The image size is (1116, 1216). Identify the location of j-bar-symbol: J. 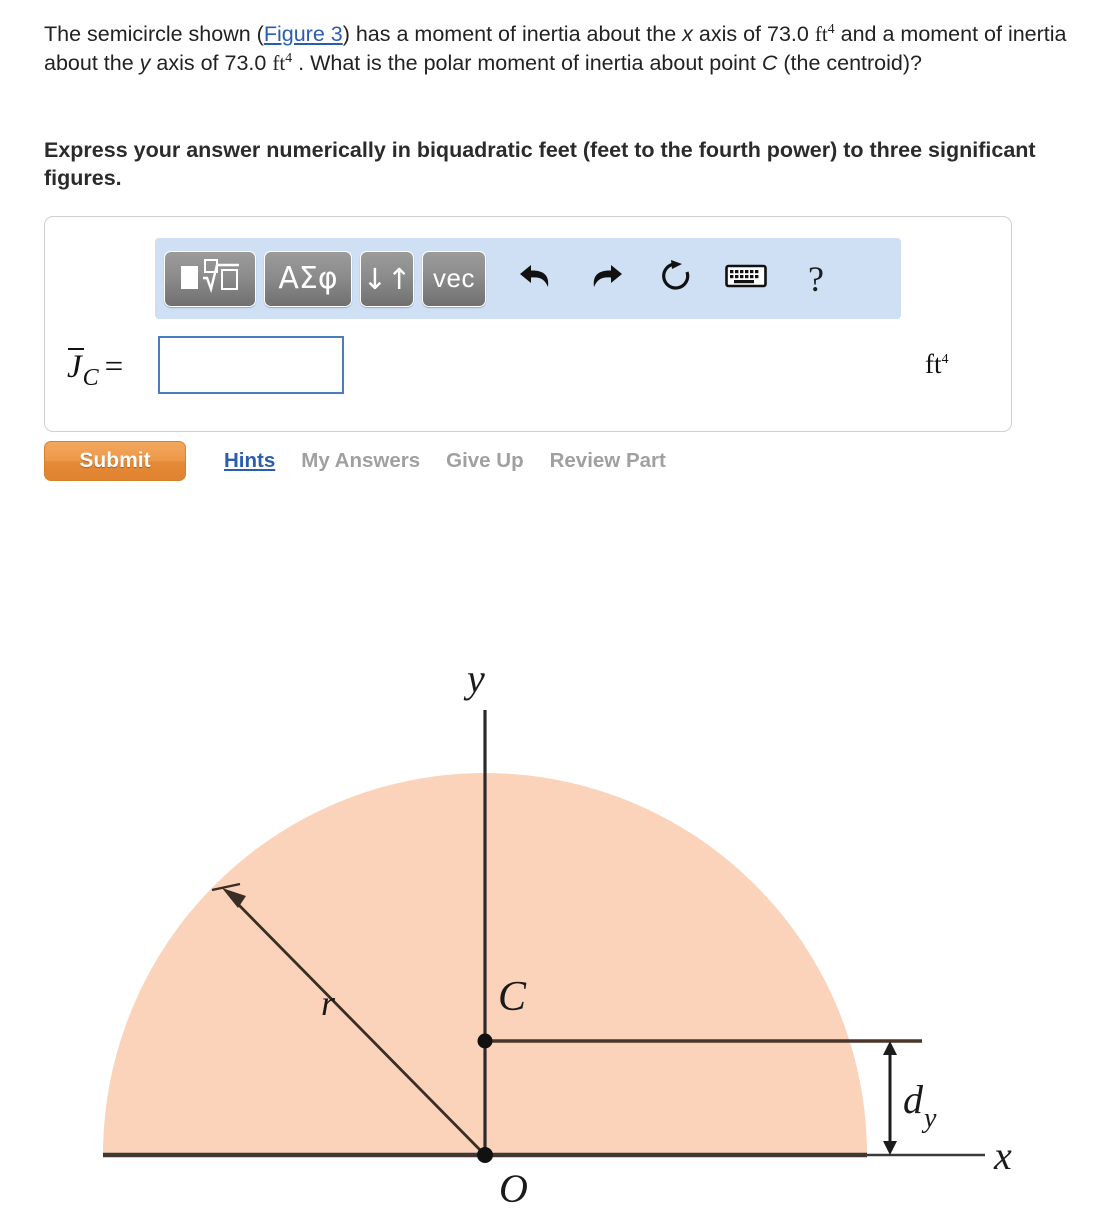
(75, 366).